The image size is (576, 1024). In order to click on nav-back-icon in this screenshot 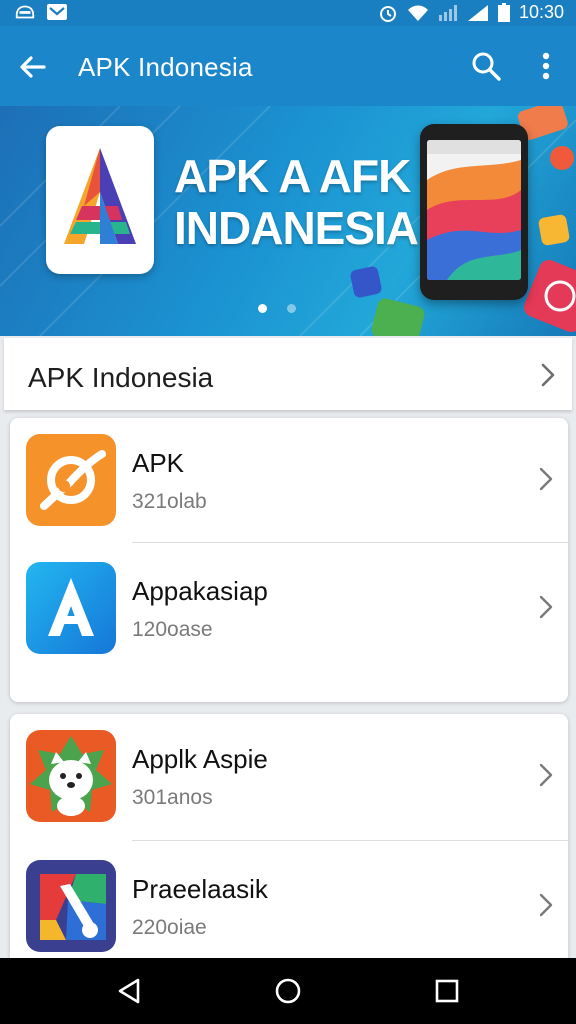, I will do `click(129, 991)`.